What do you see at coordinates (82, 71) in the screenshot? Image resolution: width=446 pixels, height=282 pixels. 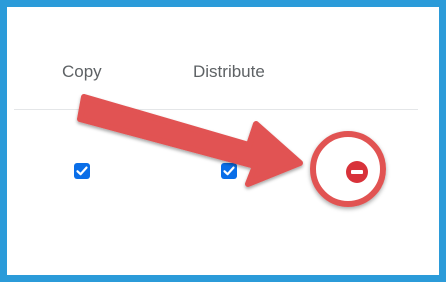 I see `column-header-copy: Copy` at bounding box center [82, 71].